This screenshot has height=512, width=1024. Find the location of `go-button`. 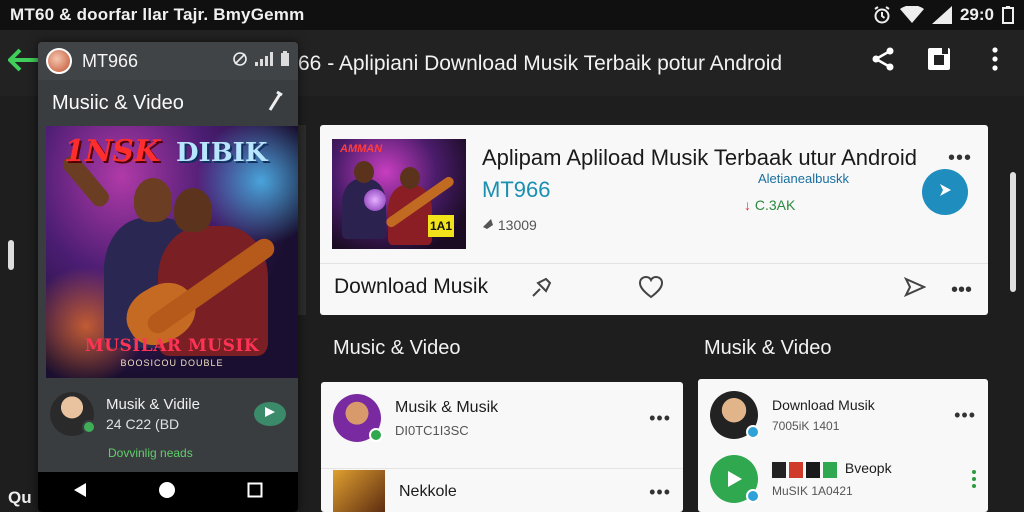

go-button is located at coordinates (945, 192).